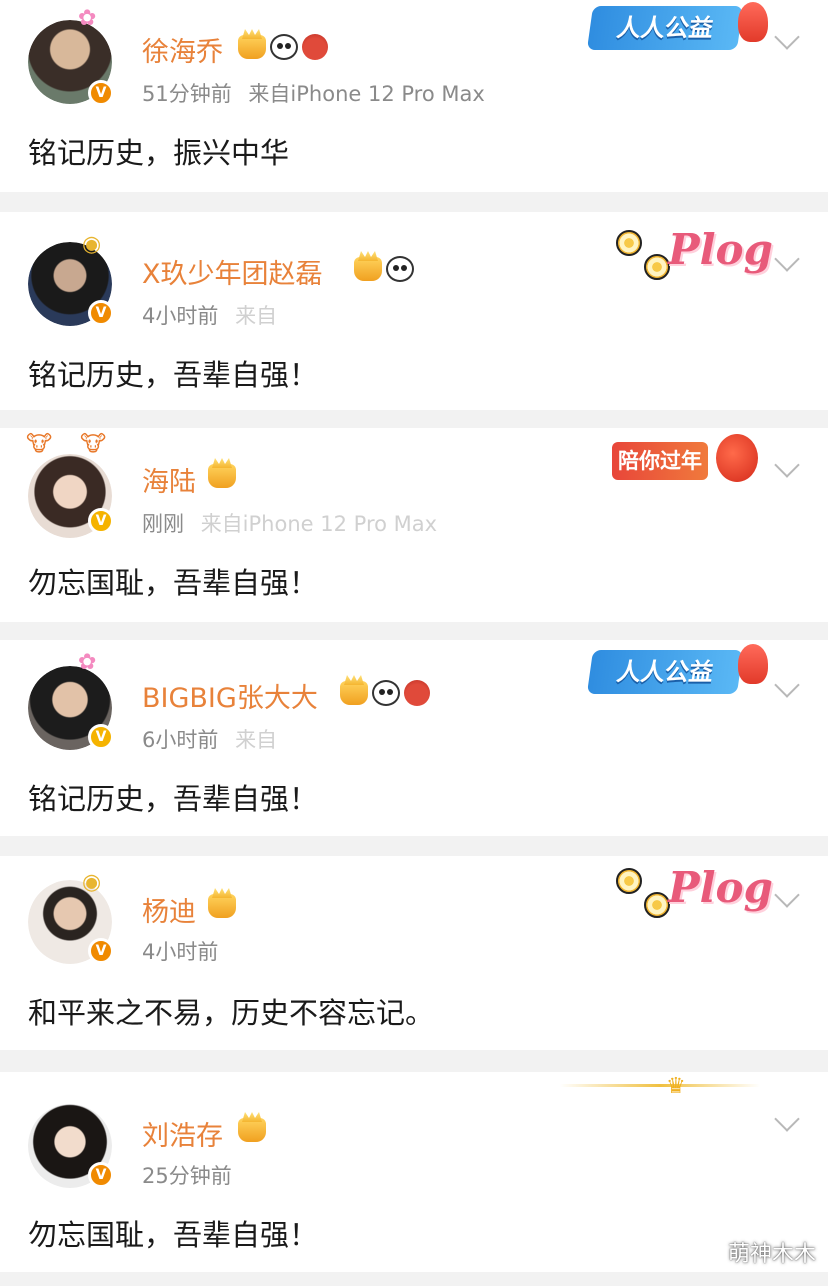  I want to click on timestamp: 25分钟前, so click(187, 1176).